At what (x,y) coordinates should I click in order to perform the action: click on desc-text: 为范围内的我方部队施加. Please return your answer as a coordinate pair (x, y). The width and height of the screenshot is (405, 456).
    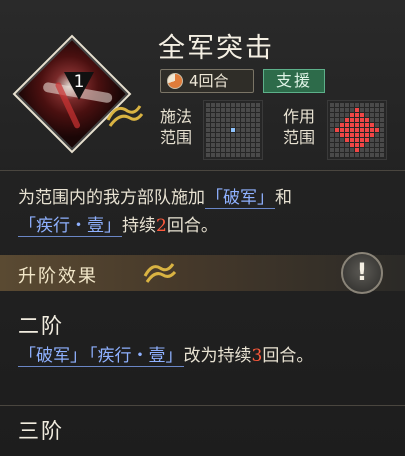
    Looking at the image, I should click on (111, 198).